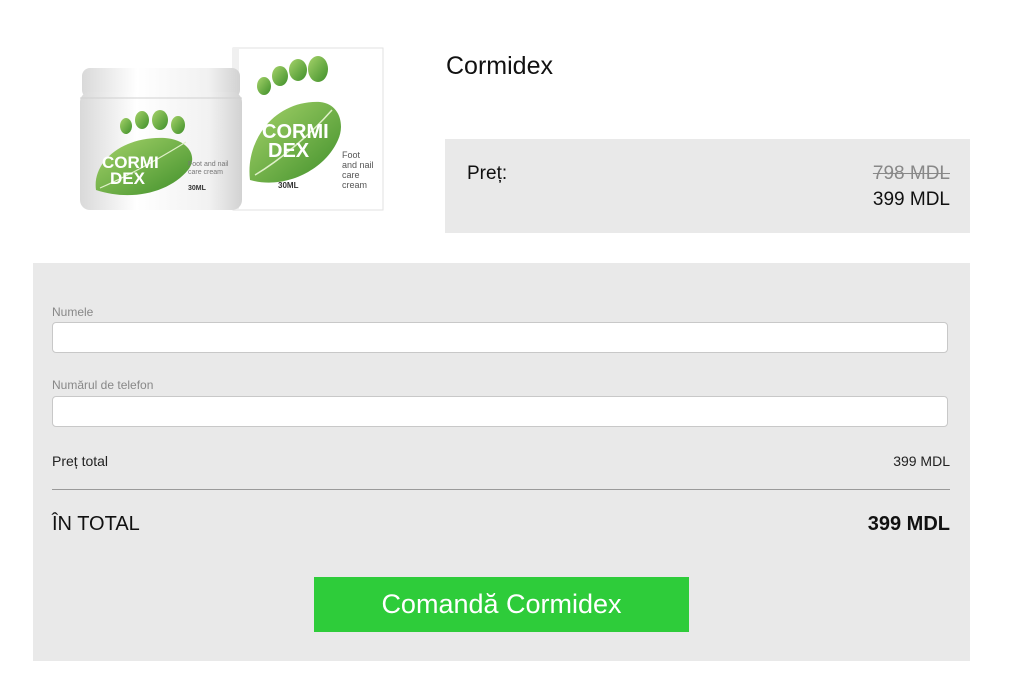  Describe the element at coordinates (96, 524) in the screenshot. I see `total-label: ÎN TOTAL` at that location.